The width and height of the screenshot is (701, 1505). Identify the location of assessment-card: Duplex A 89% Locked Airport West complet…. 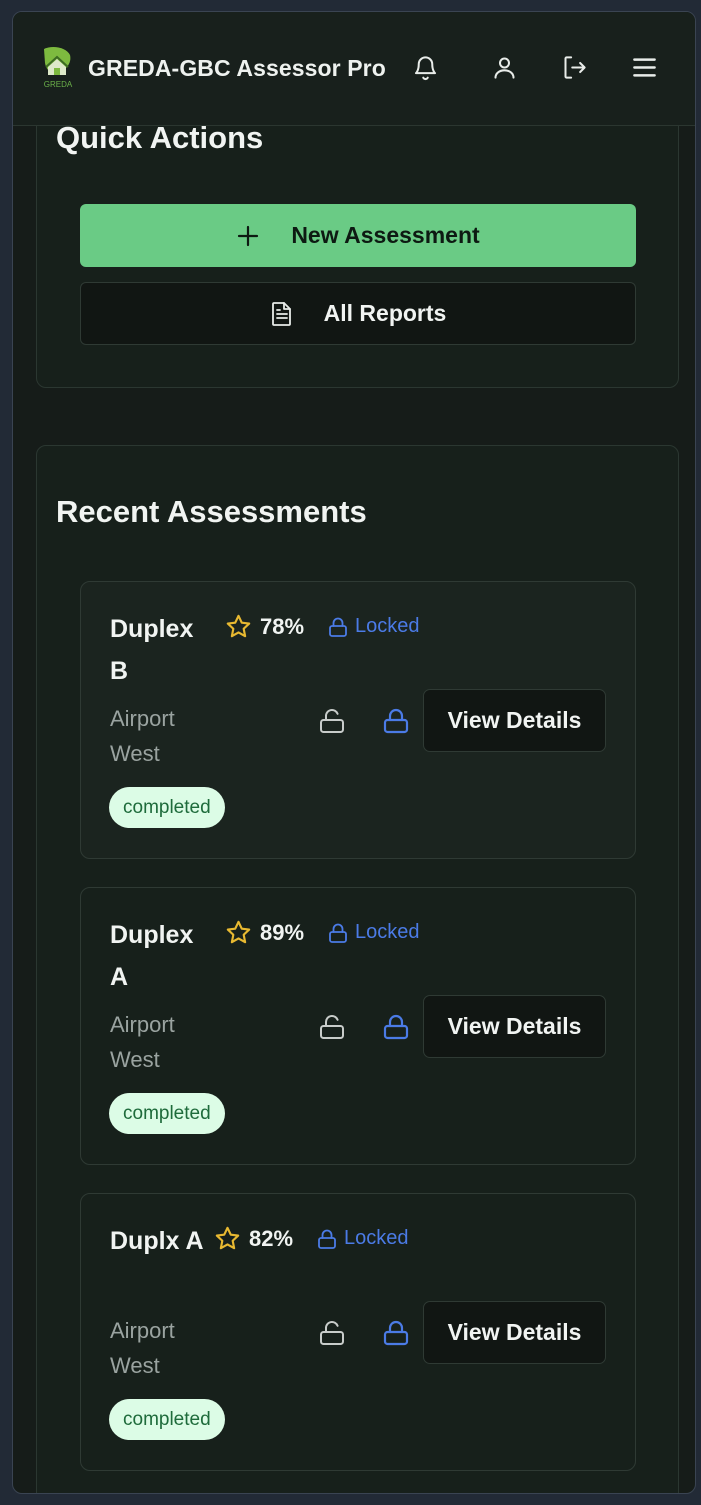
(358, 1026).